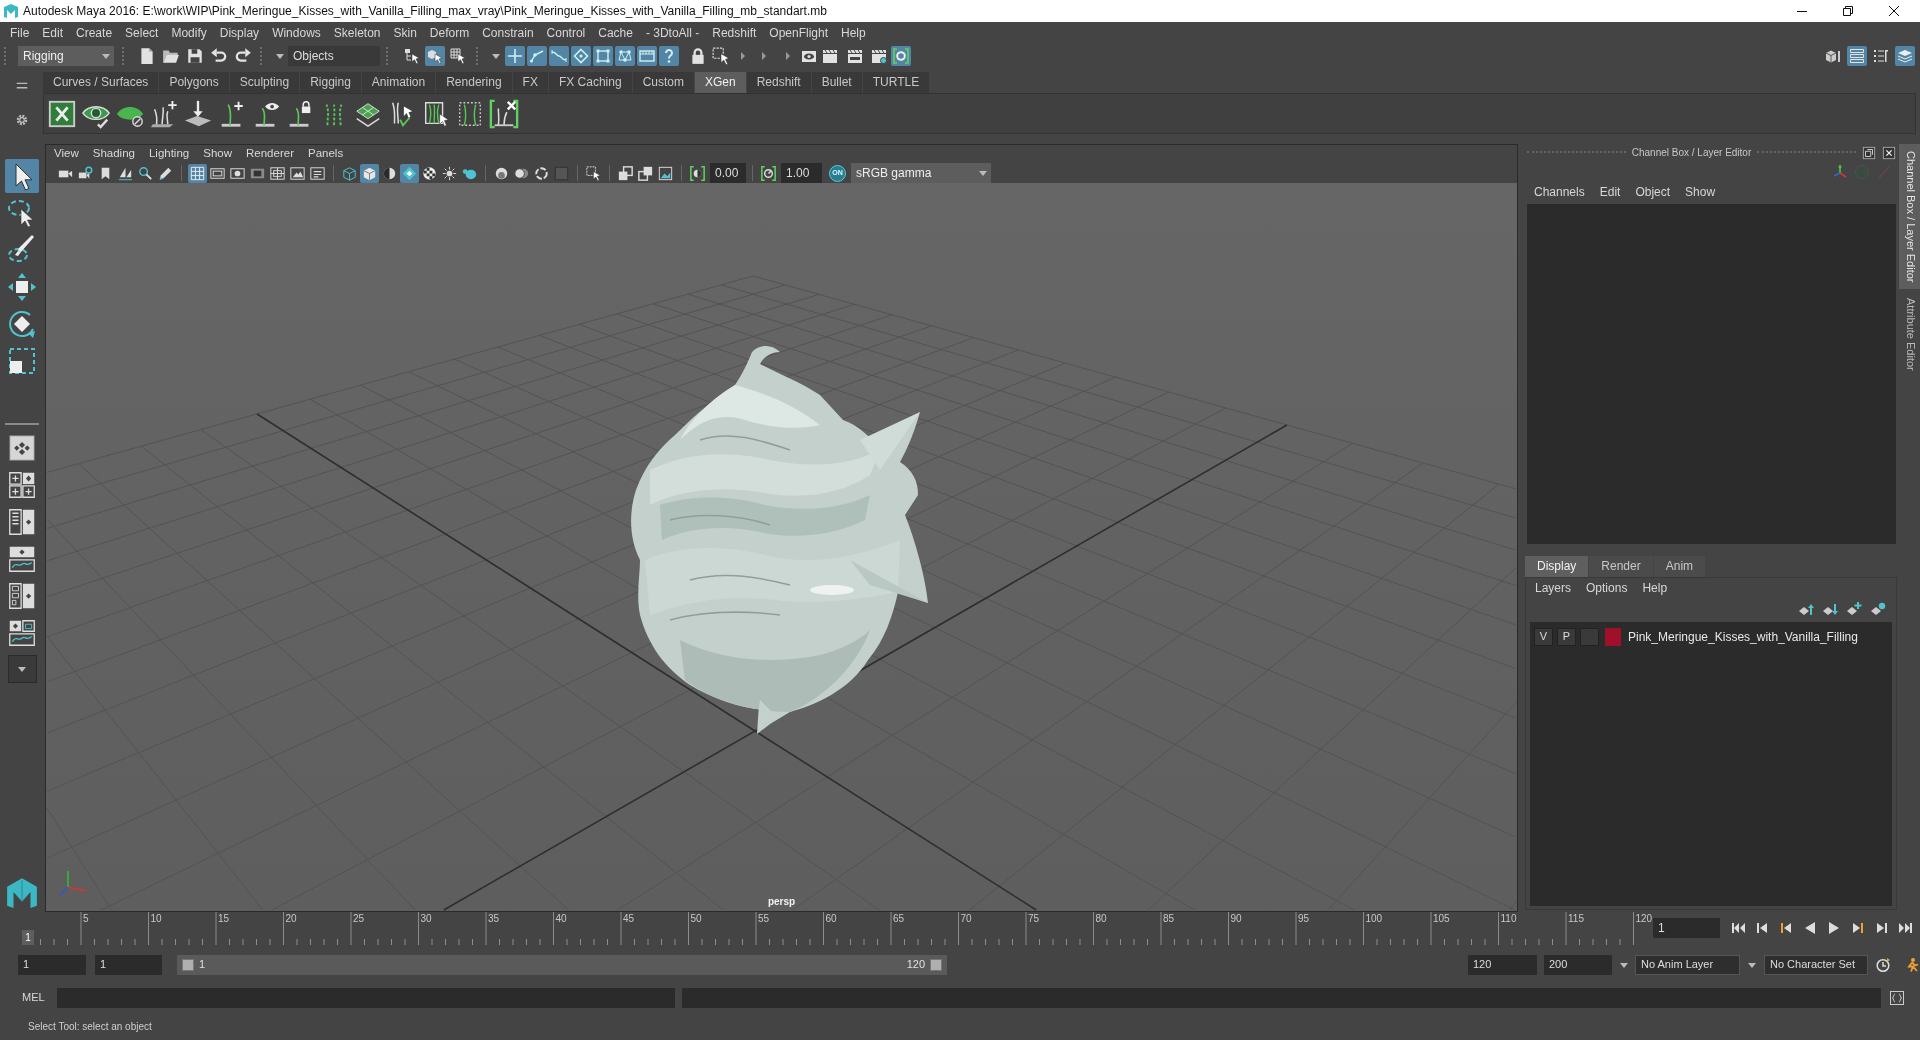 This screenshot has height=1040, width=1920. Describe the element at coordinates (197, 173) in the screenshot. I see `grid-icon` at that location.